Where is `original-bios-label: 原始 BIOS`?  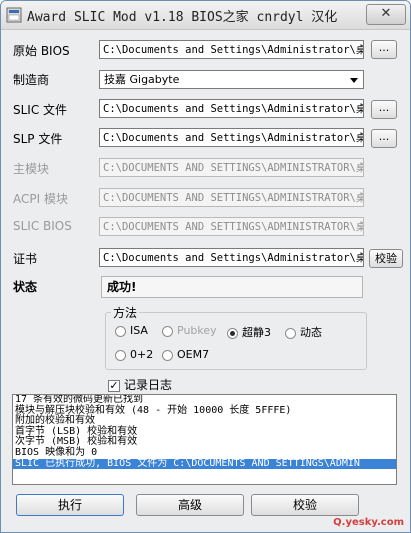 original-bios-label: 原始 BIOS is located at coordinates (41, 51).